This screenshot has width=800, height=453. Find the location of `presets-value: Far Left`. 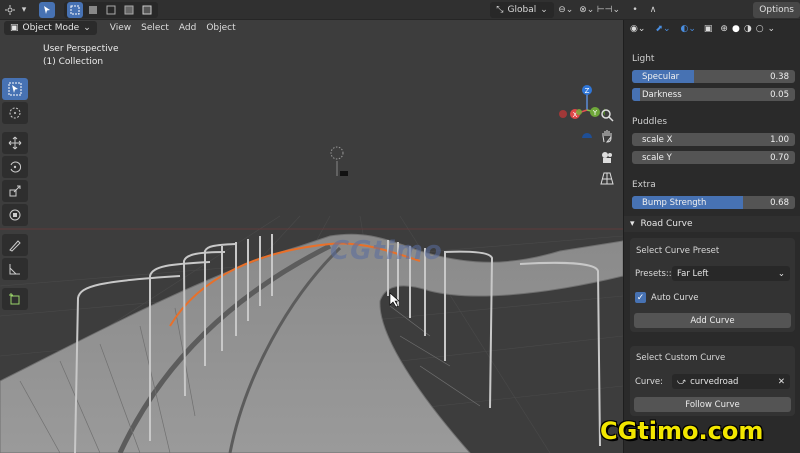

presets-value: Far Left is located at coordinates (693, 273).